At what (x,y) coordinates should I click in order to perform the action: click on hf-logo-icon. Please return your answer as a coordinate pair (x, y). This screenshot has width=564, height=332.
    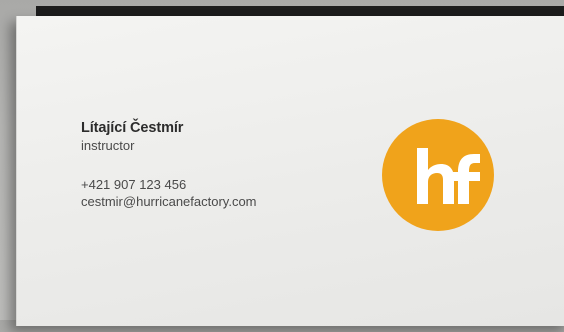
    Looking at the image, I should click on (438, 175).